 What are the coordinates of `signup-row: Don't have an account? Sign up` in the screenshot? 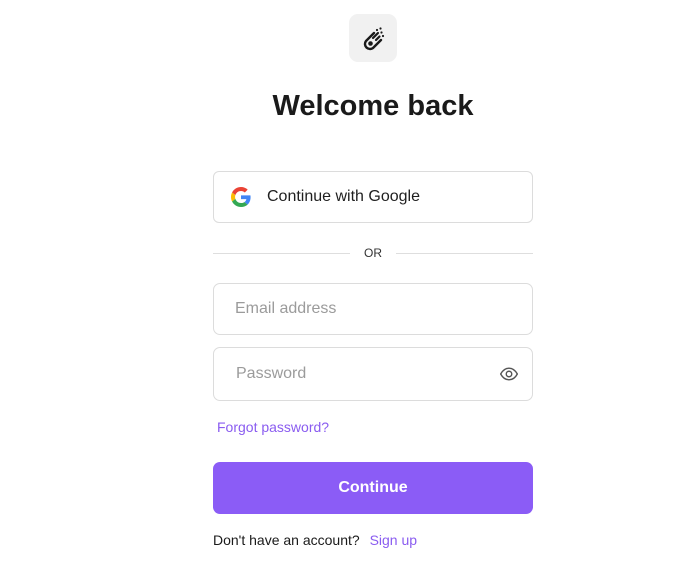 It's located at (315, 540).